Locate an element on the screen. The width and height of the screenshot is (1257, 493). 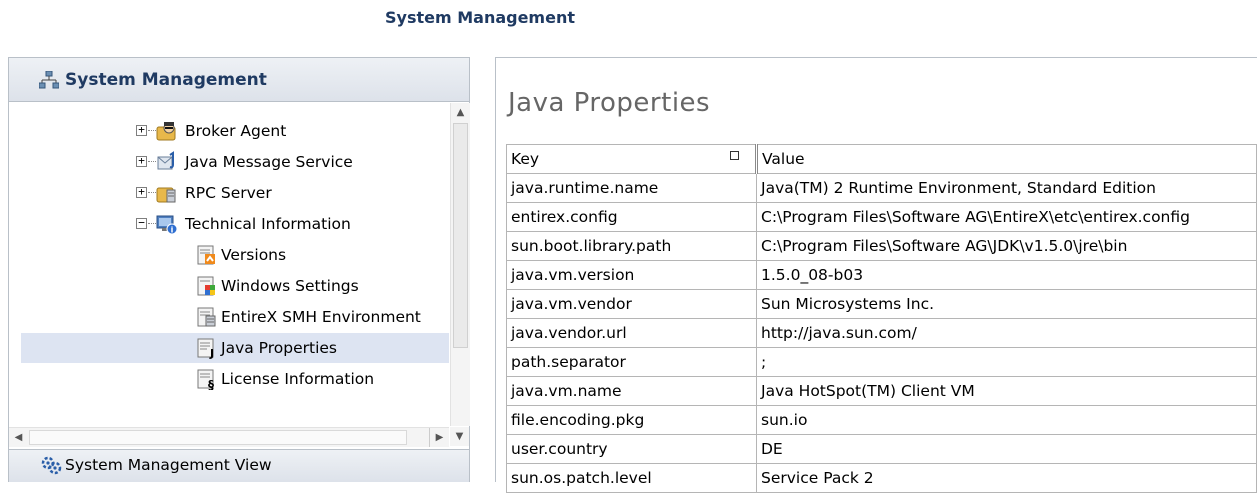
tree-item-technical-information: − i Technical Information is located at coordinates (229, 224).